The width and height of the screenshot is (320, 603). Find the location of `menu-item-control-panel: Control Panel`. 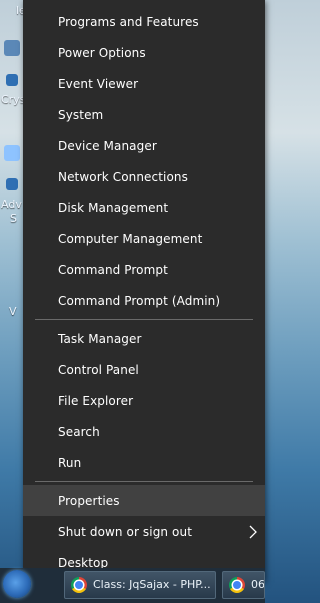

menu-item-control-panel: Control Panel is located at coordinates (144, 369).